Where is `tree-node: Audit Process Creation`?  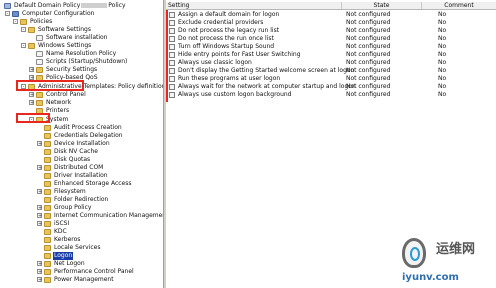 tree-node: Audit Process Creation is located at coordinates (81, 128).